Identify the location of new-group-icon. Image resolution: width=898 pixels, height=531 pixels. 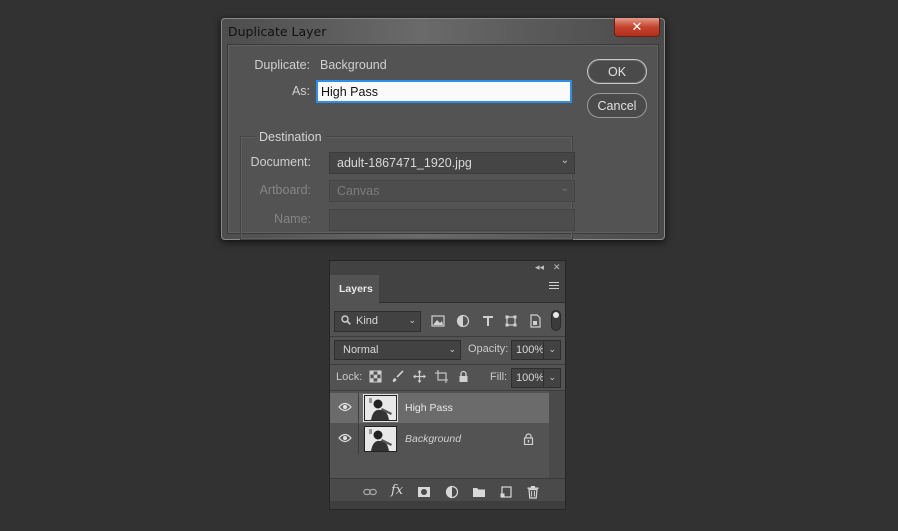
(479, 492).